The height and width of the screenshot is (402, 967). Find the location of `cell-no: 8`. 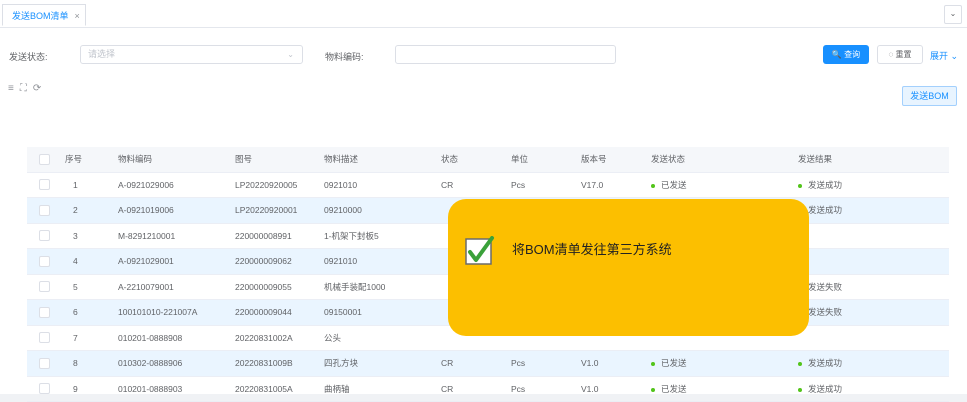

cell-no: 8 is located at coordinates (91, 363).